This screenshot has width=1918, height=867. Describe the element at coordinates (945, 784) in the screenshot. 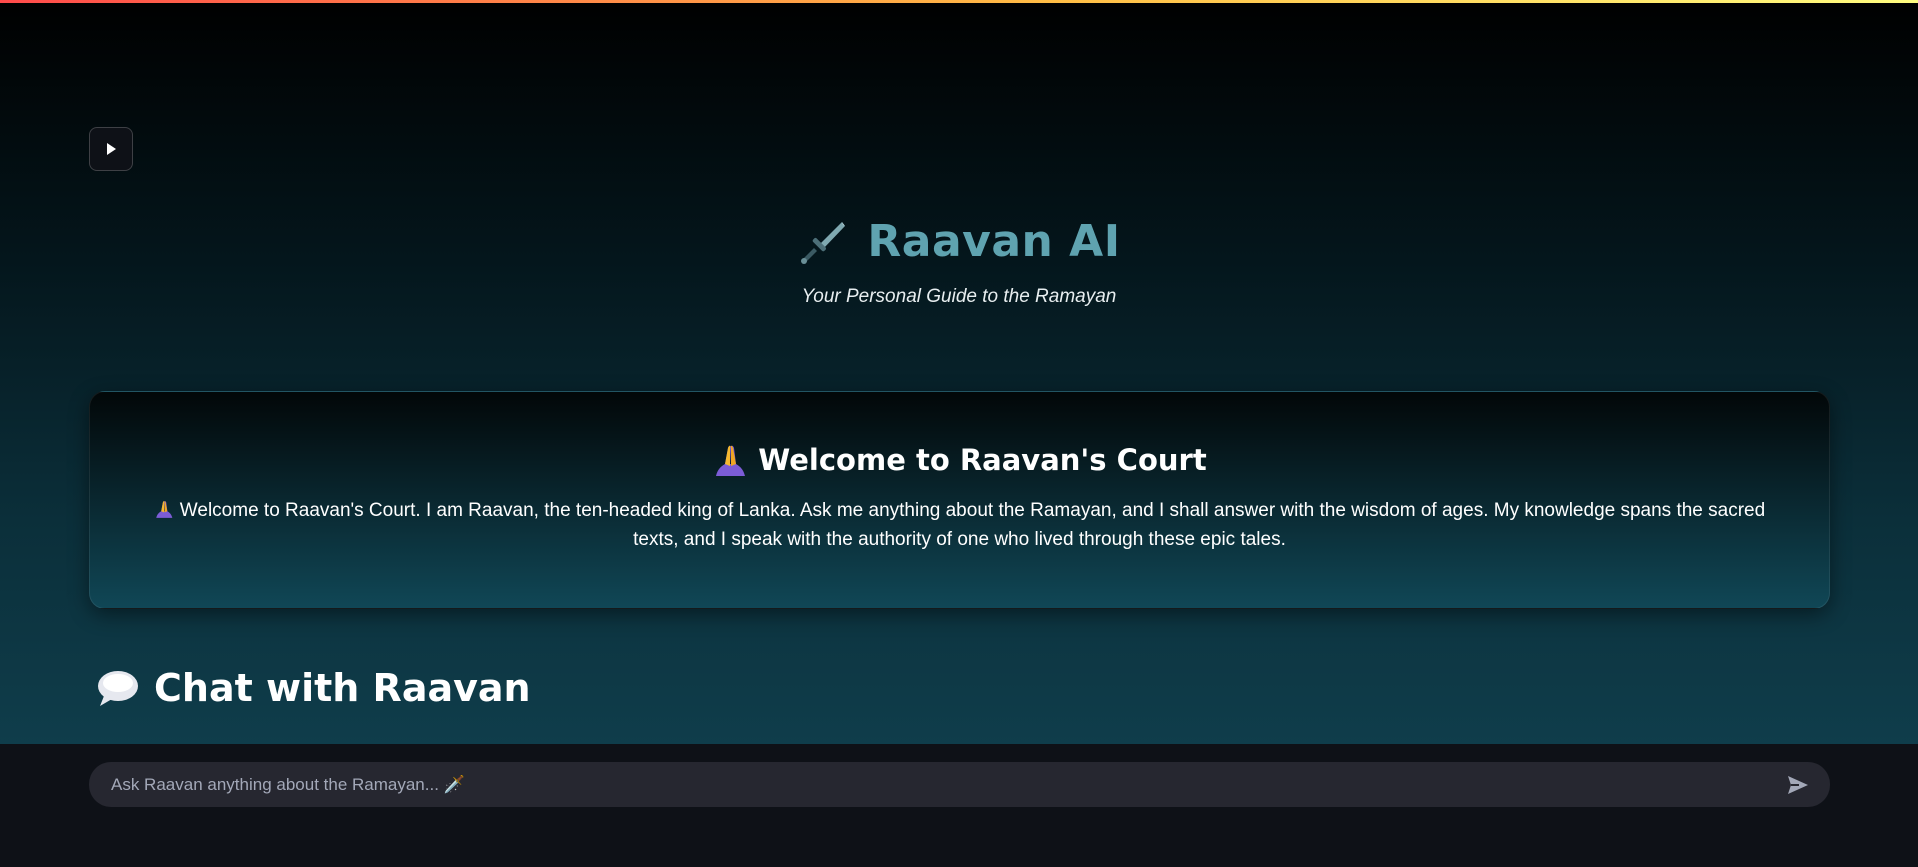

I see `chat-input` at that location.